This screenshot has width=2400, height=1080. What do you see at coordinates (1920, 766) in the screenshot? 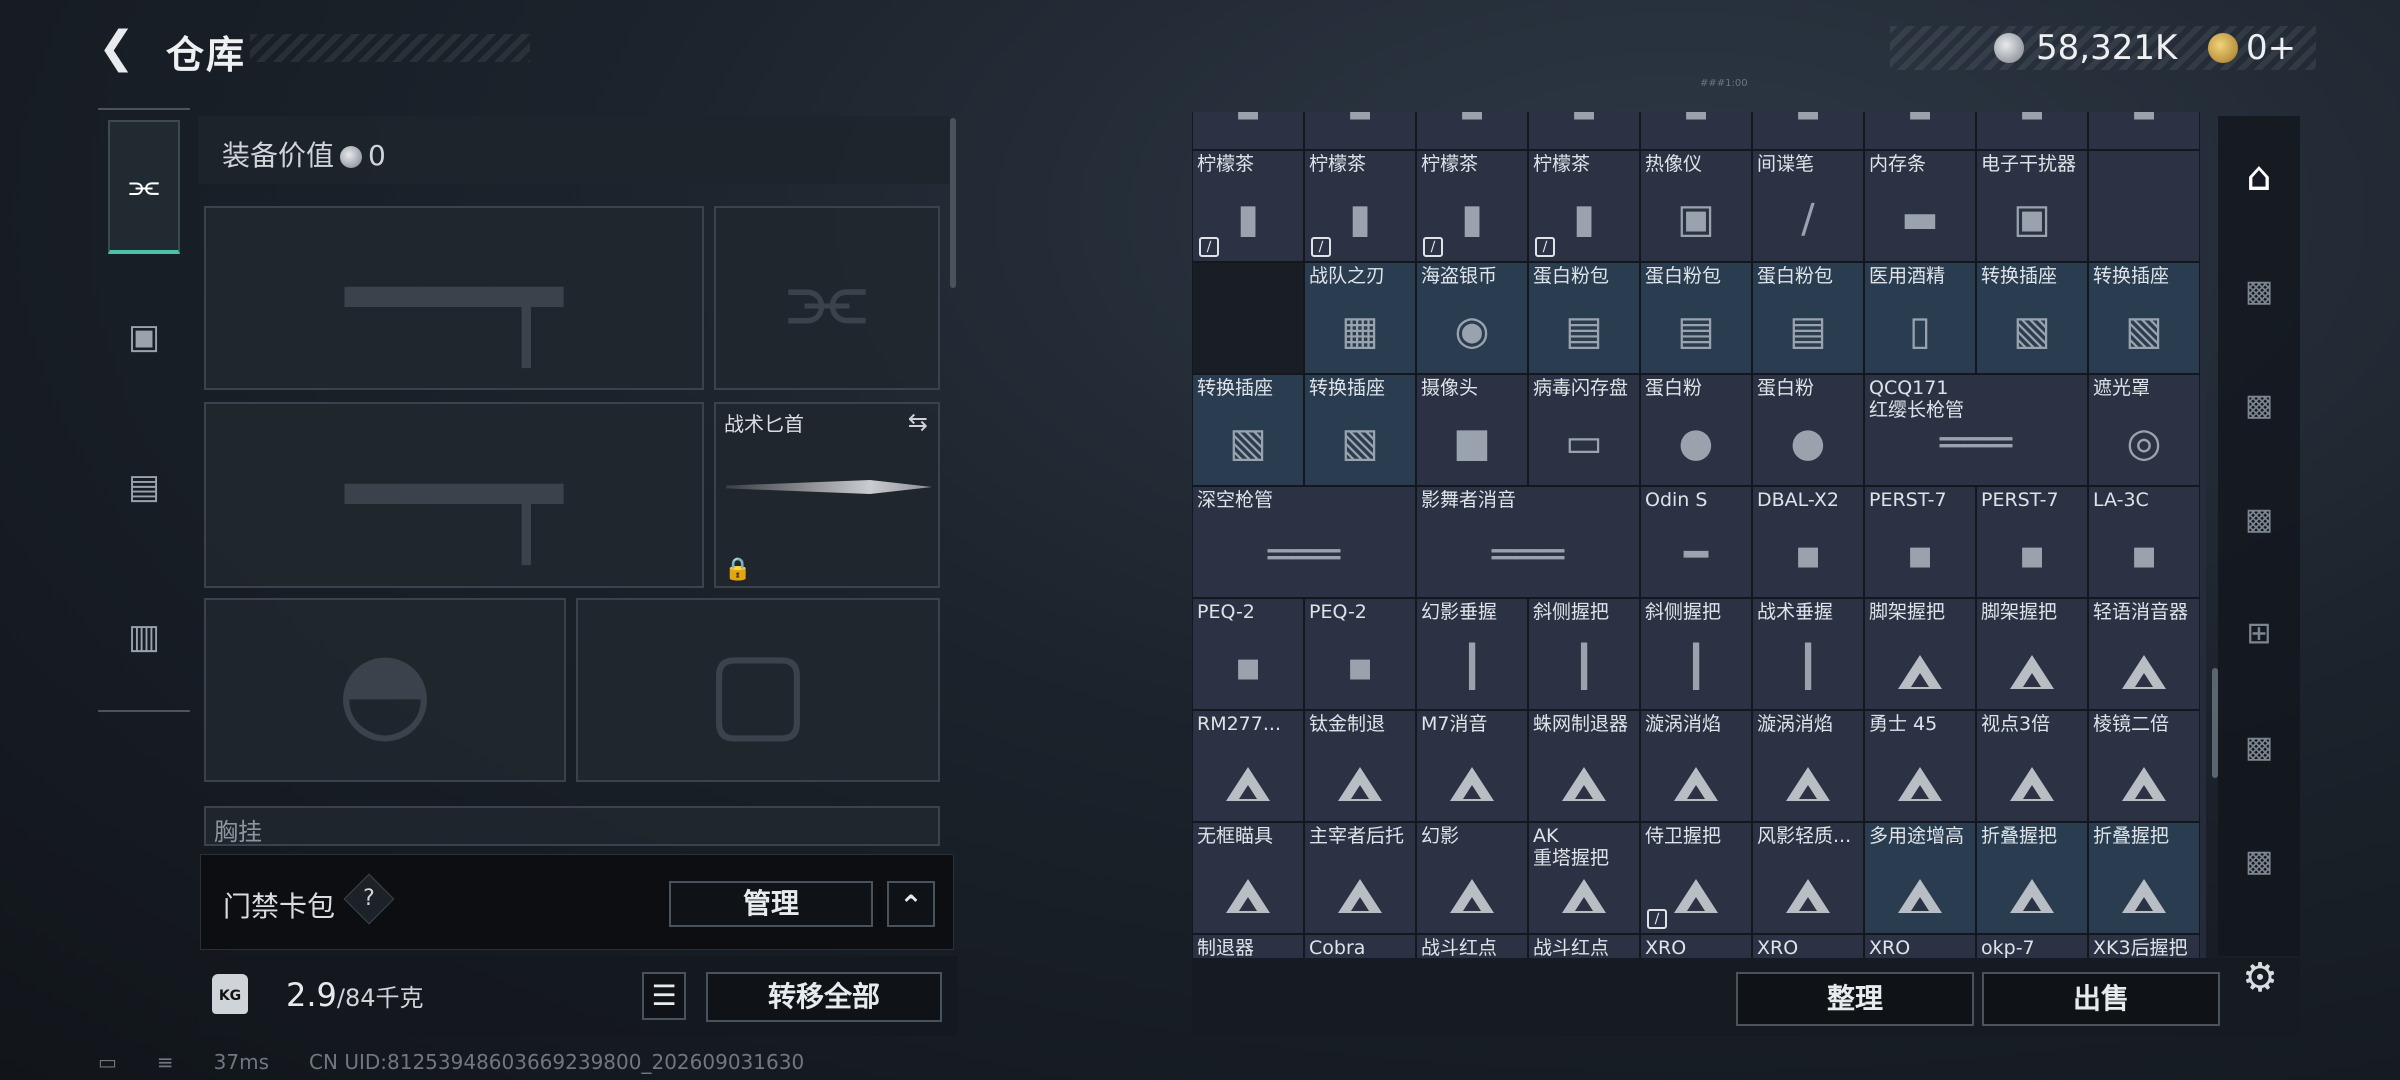
I see `stash-item-cell: 勇士 45` at bounding box center [1920, 766].